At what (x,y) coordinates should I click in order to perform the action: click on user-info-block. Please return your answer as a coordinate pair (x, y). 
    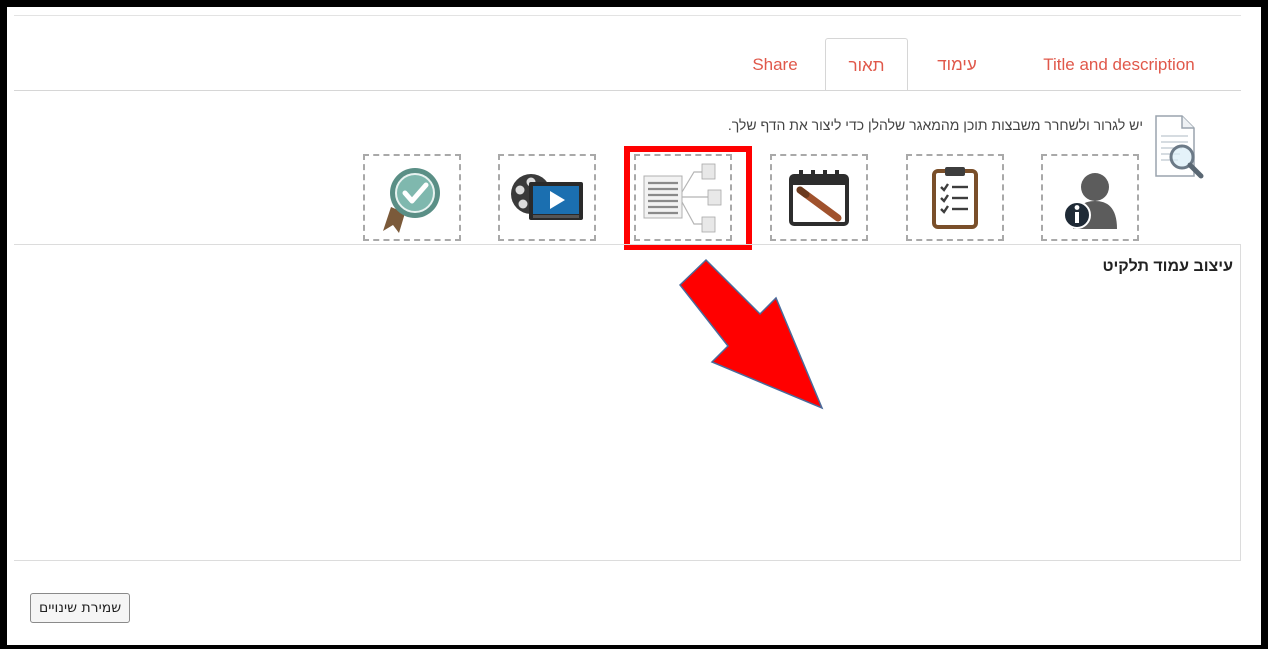
    Looking at the image, I should click on (1090, 197).